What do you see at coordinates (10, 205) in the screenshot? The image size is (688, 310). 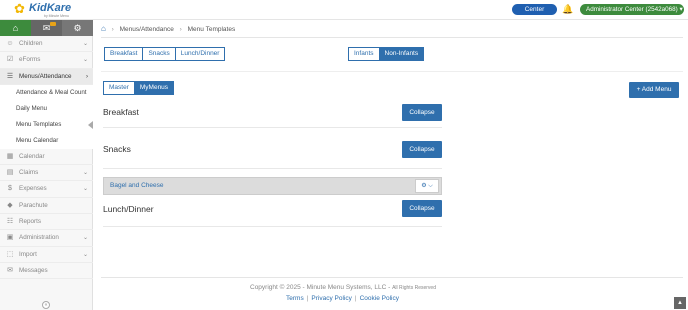 I see `parachute-icon: ◆` at bounding box center [10, 205].